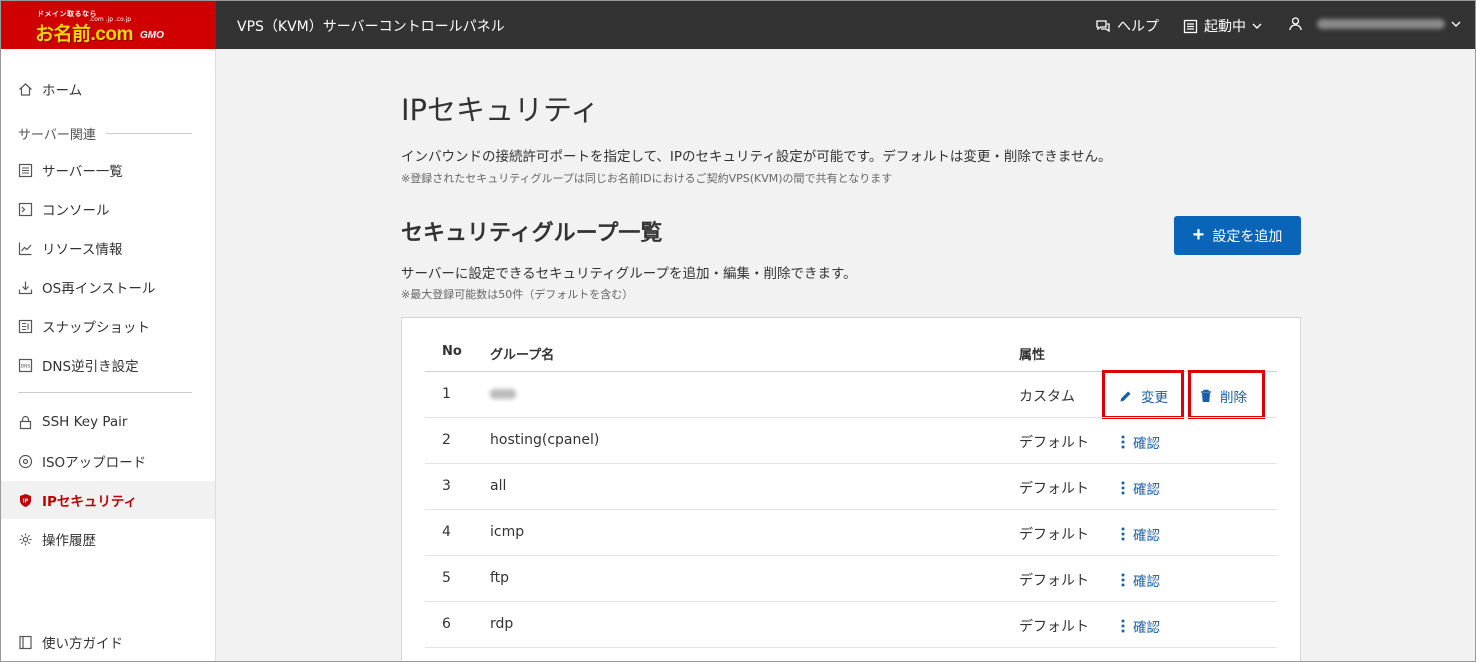  I want to click on sidebar-item-dns: DNS DNS逆引き設定, so click(108, 365).